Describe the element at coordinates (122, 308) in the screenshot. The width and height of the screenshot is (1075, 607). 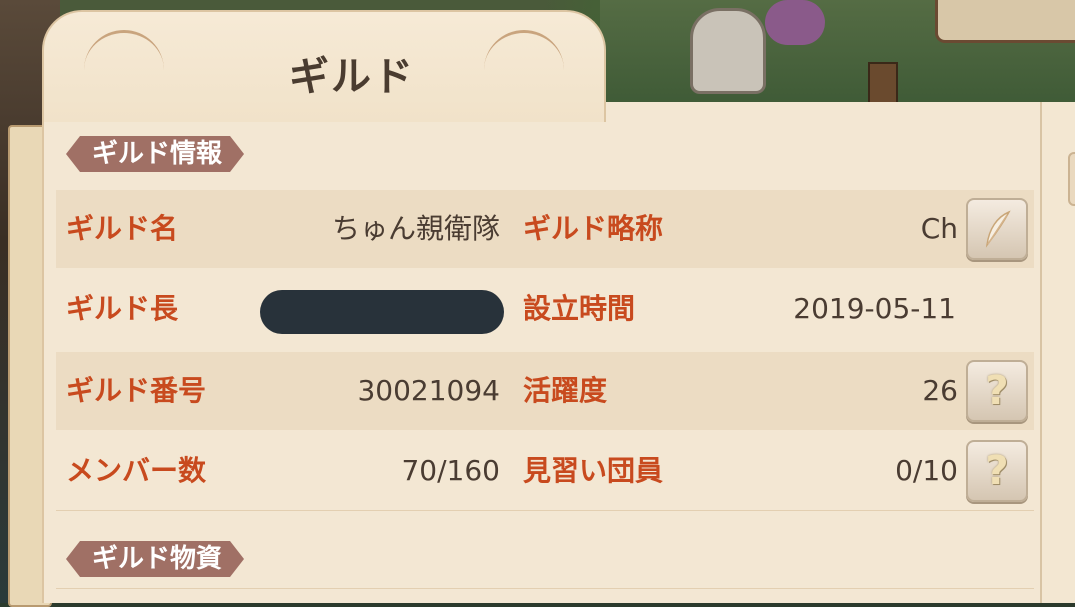
I see `guild-leader-label: ギルド長` at that location.